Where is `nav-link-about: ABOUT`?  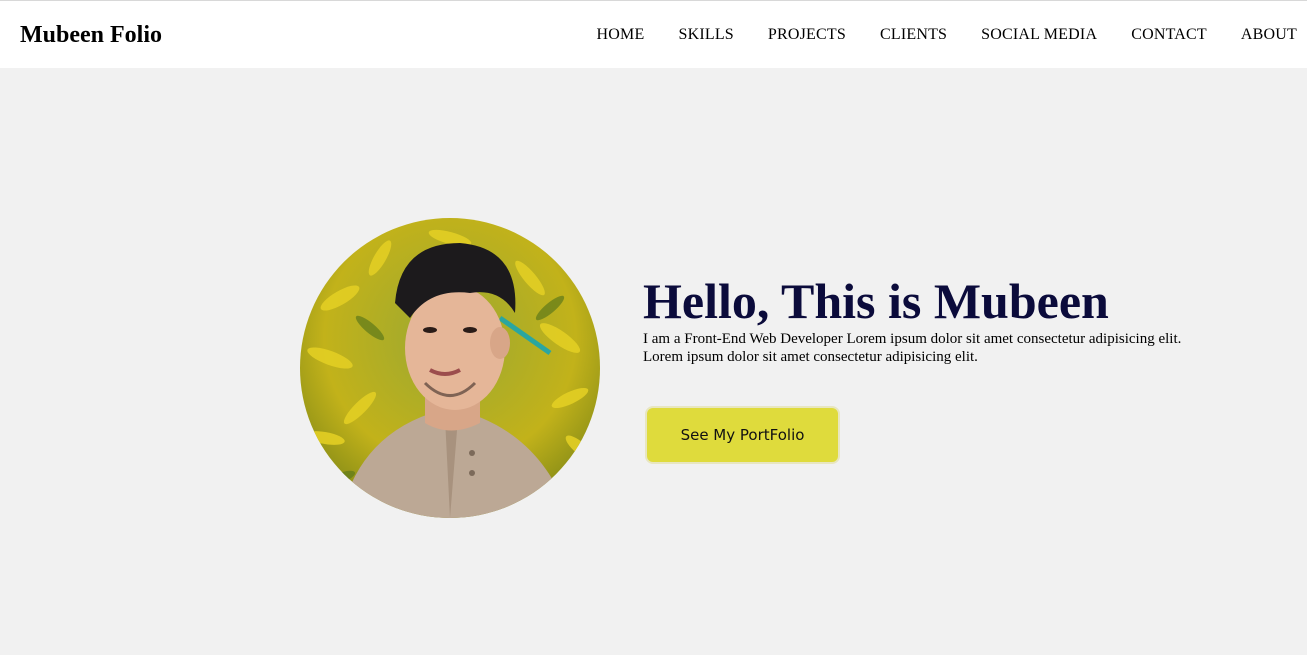 nav-link-about: ABOUT is located at coordinates (1269, 35).